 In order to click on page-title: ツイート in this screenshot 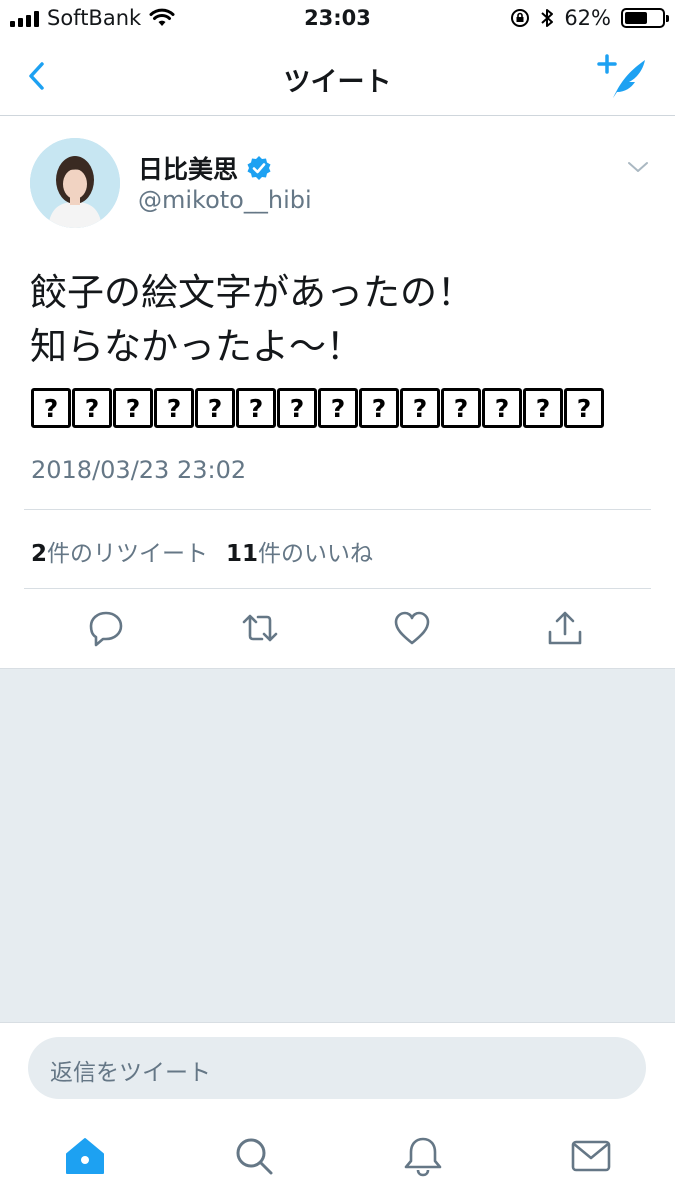, I will do `click(337, 82)`.